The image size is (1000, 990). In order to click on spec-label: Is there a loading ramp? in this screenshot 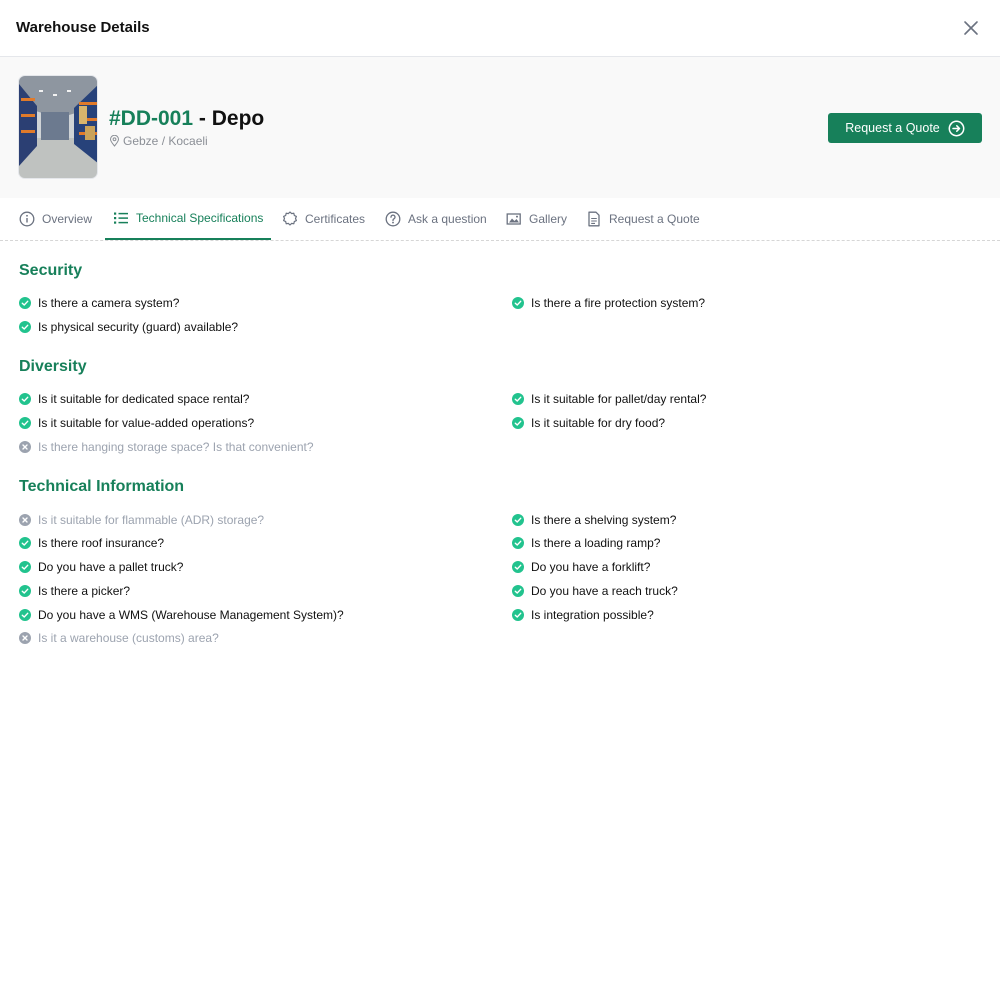, I will do `click(596, 543)`.